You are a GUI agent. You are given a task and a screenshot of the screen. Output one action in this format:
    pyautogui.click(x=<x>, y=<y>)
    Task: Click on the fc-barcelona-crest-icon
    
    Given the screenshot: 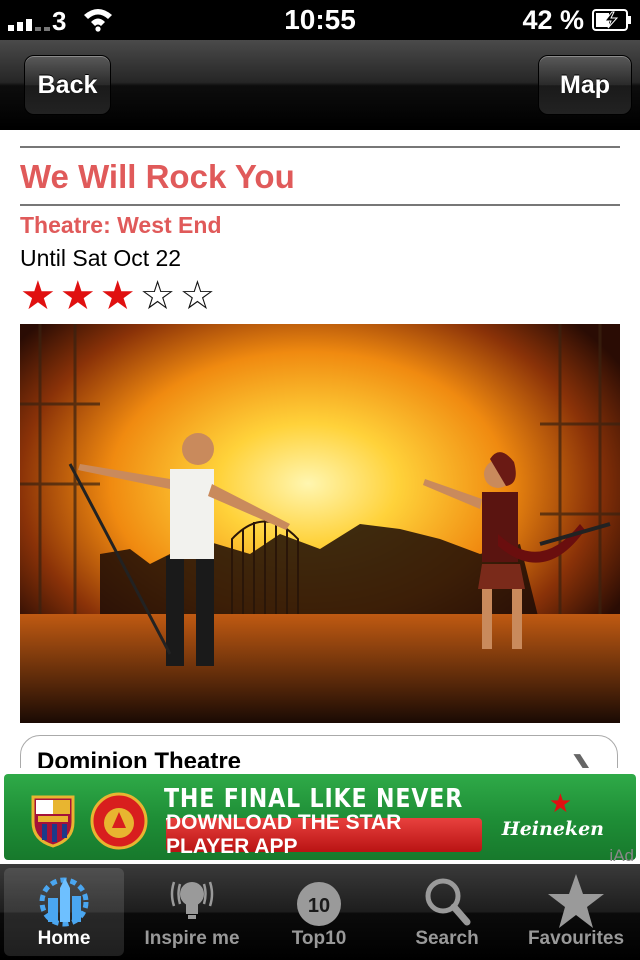 What is the action you would take?
    pyautogui.click(x=53, y=821)
    